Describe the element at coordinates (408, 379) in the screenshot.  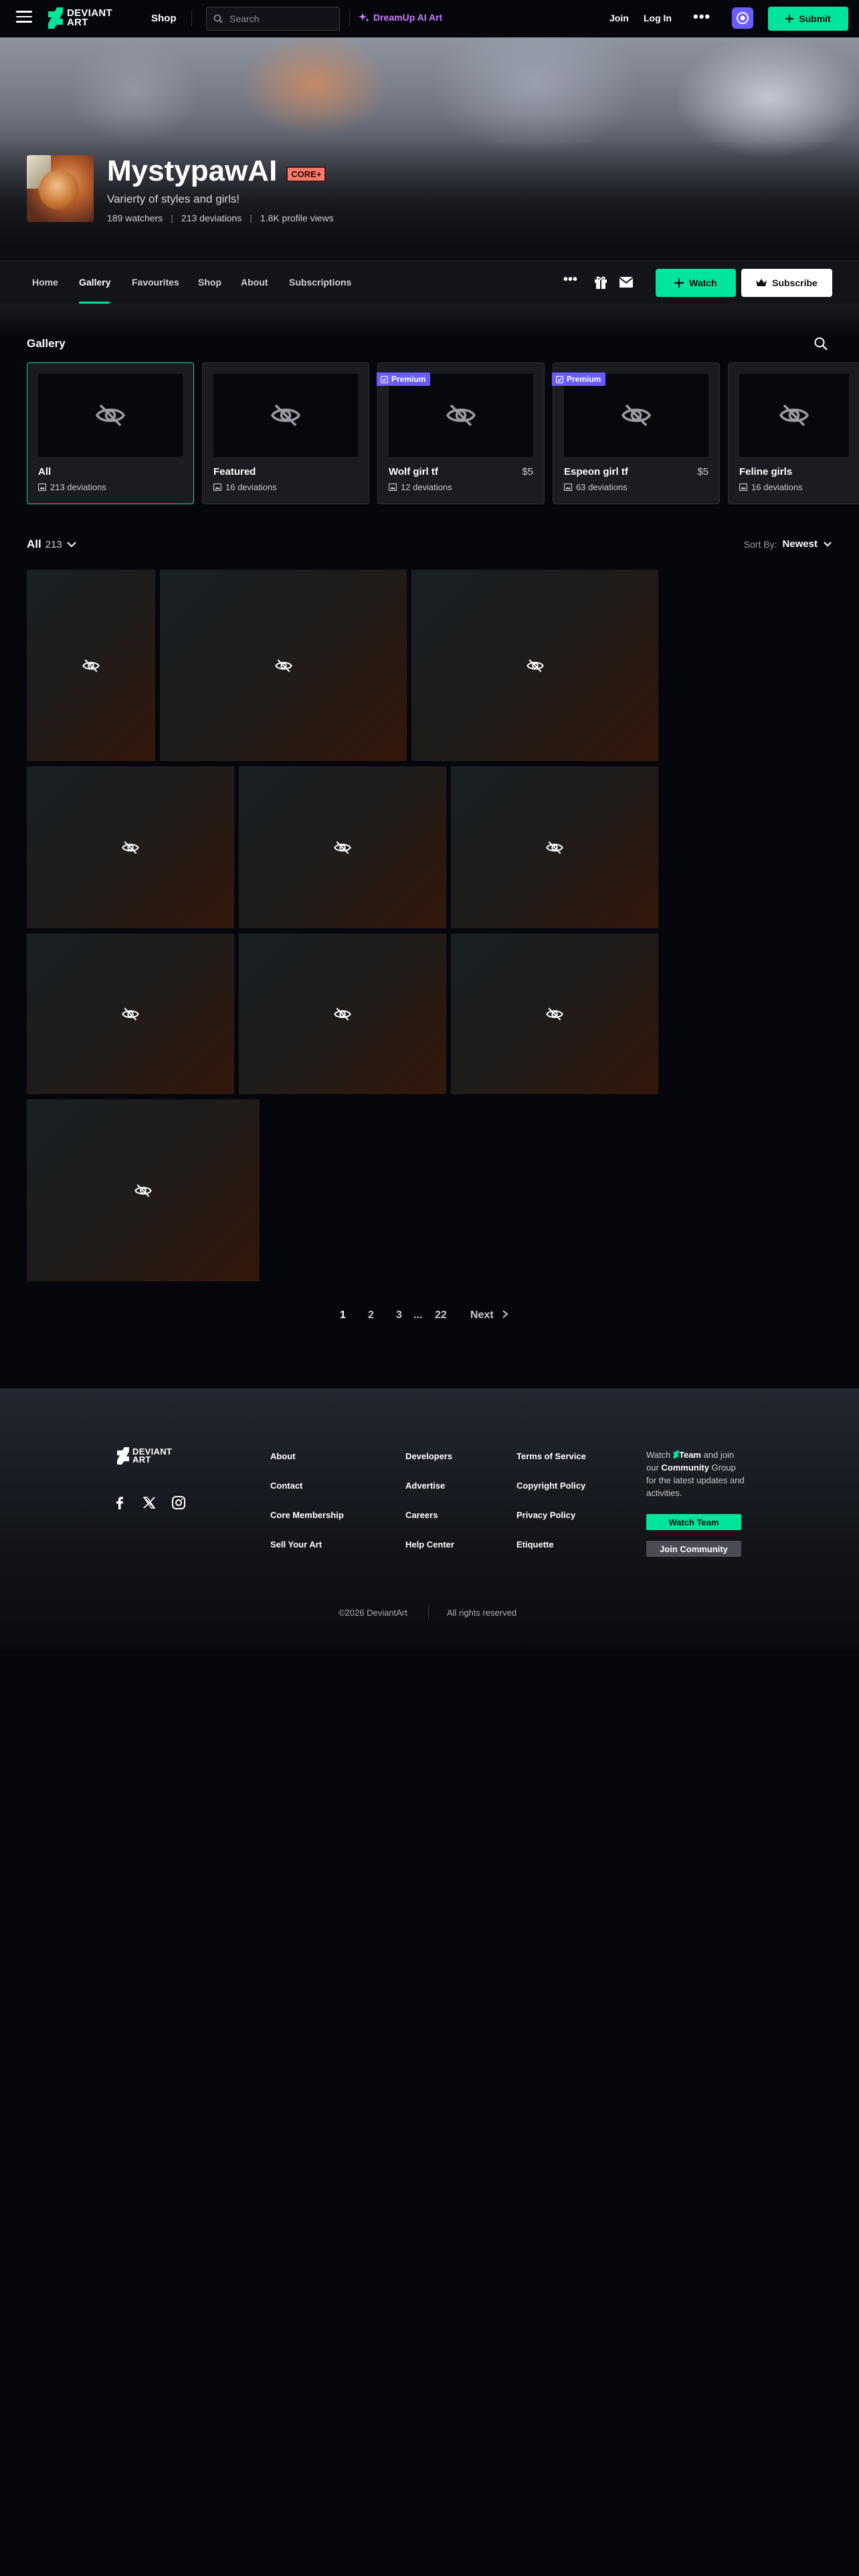
I see `premium-label: Premium` at that location.